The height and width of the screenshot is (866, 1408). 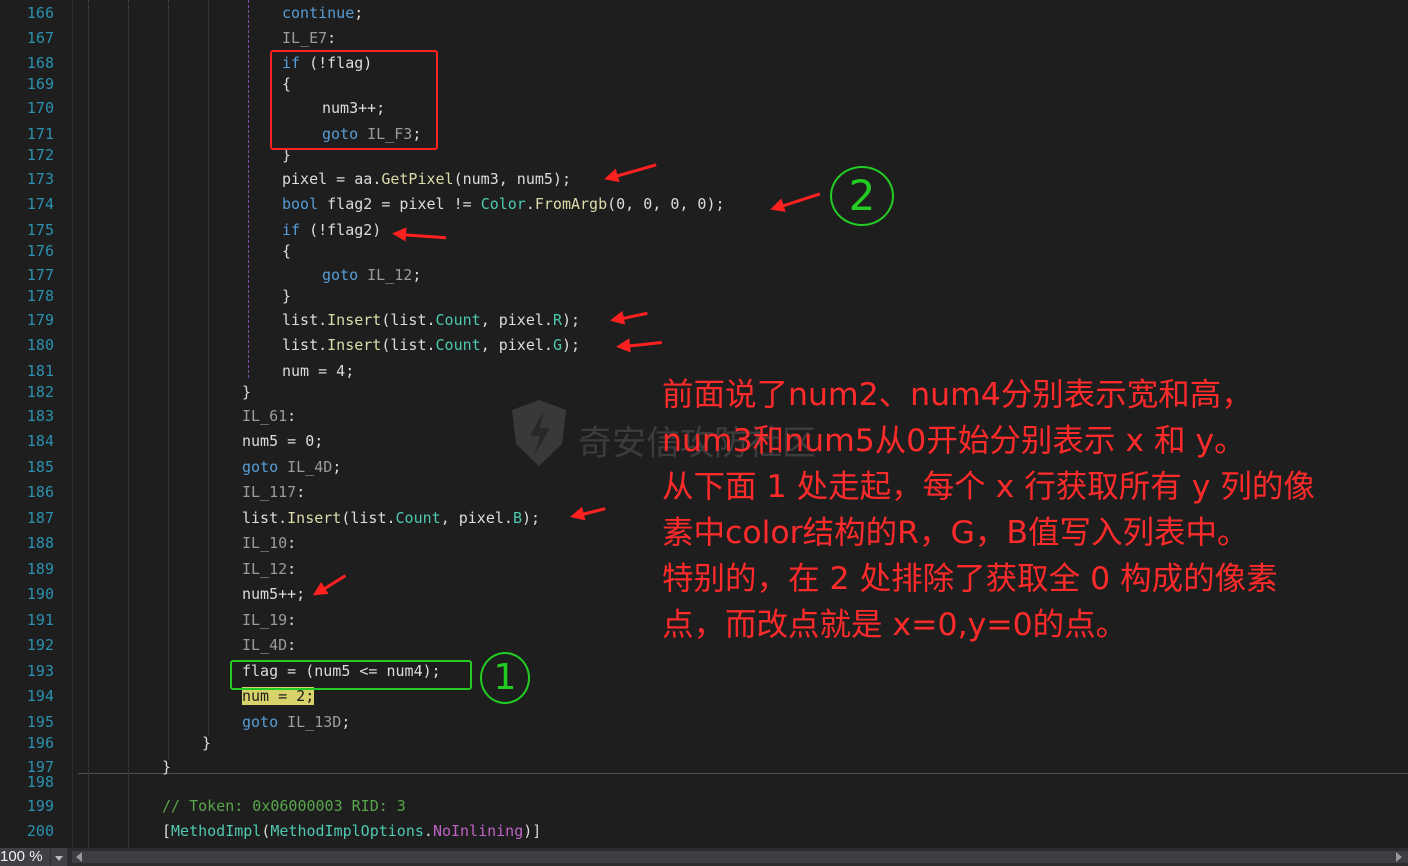 I want to click on code-token: IL_19, so click(x=265, y=620).